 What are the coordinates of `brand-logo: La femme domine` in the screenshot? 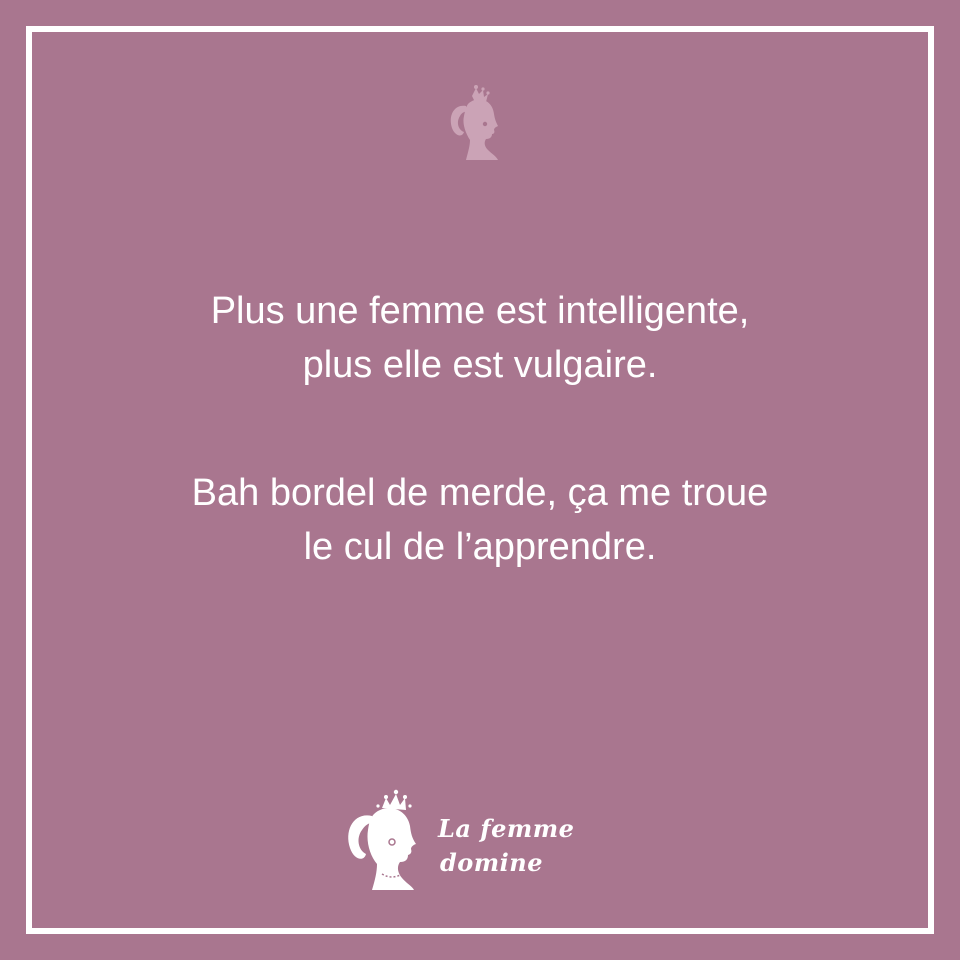 It's located at (472, 841).